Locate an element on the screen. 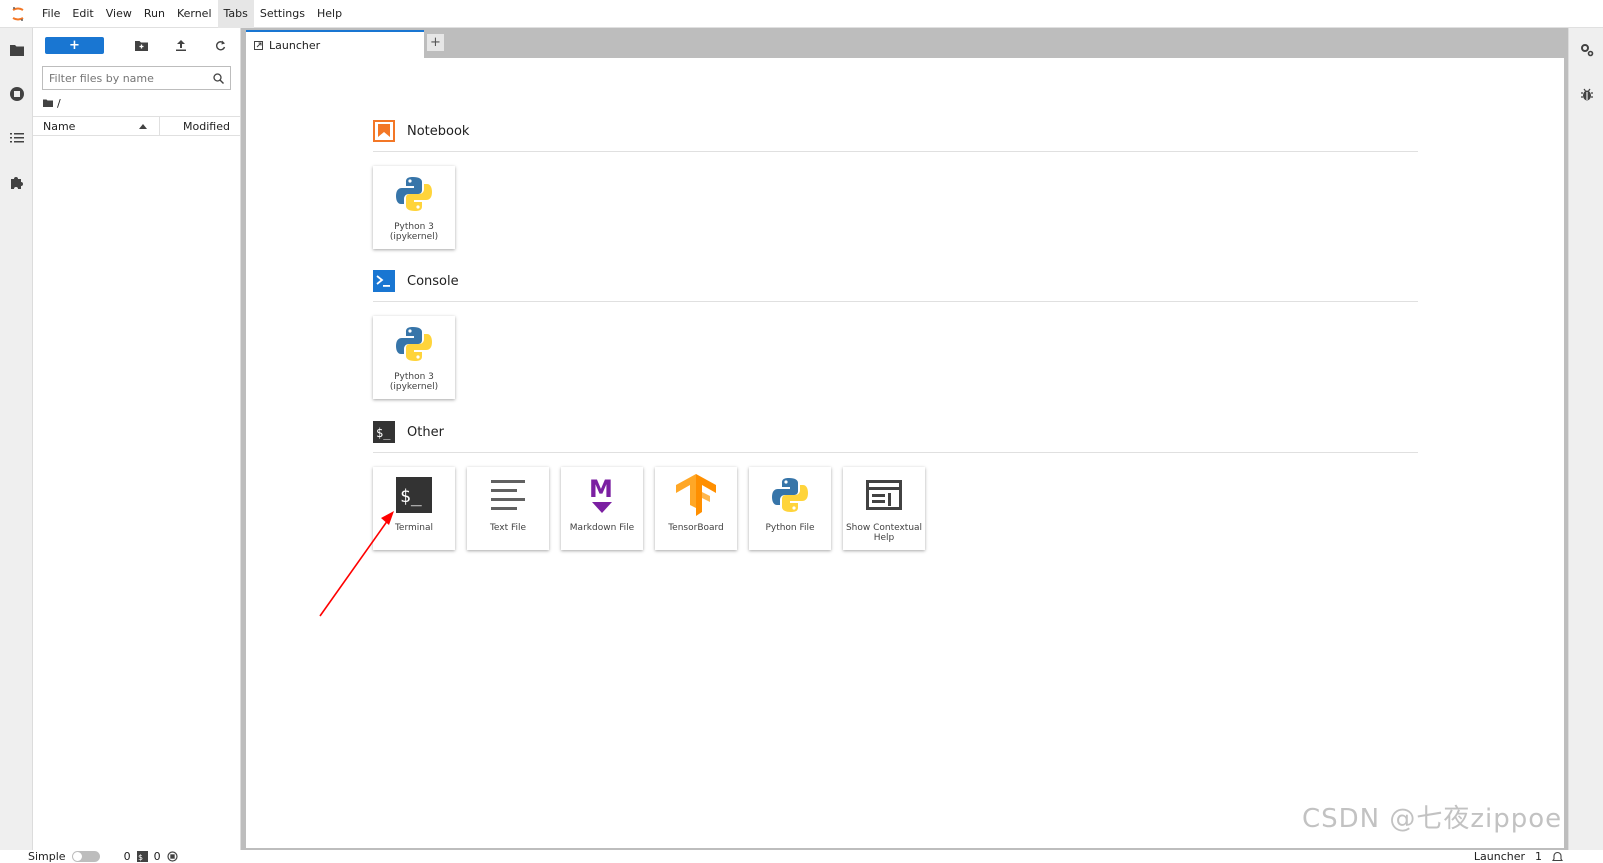 This screenshot has height=863, width=1603. card-label: Markdown File is located at coordinates (602, 528).